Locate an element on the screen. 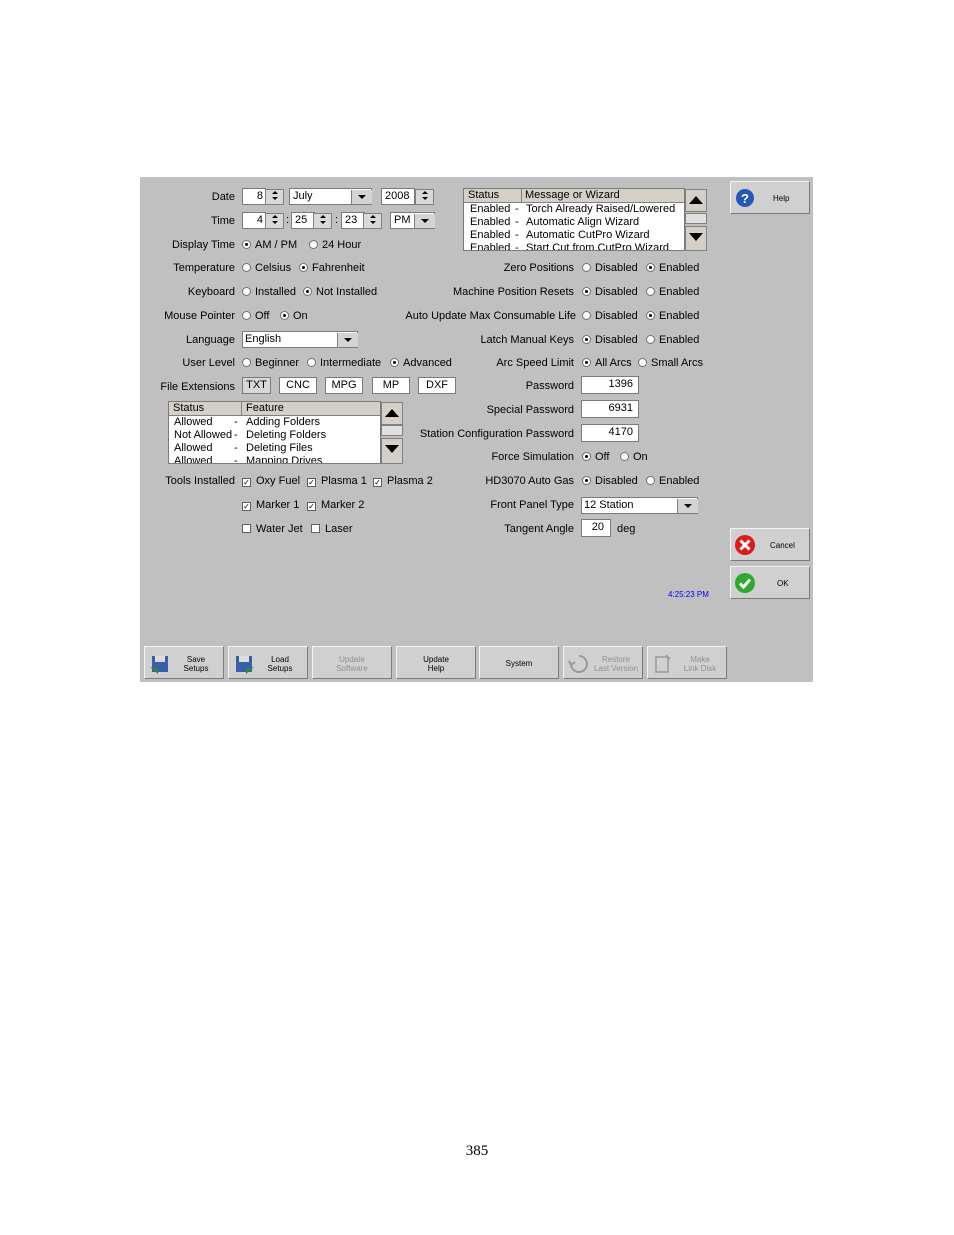 The width and height of the screenshot is (954, 1235). auto-update-disabled: Disabled is located at coordinates (610, 316).